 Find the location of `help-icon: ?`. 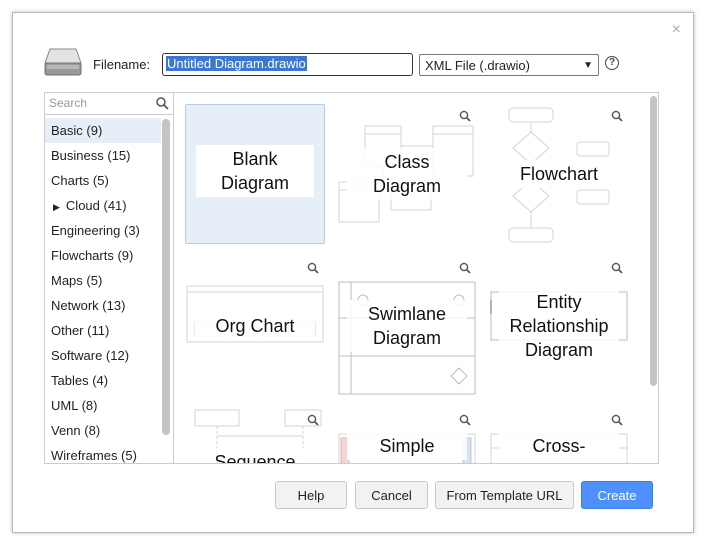

help-icon: ? is located at coordinates (612, 63).